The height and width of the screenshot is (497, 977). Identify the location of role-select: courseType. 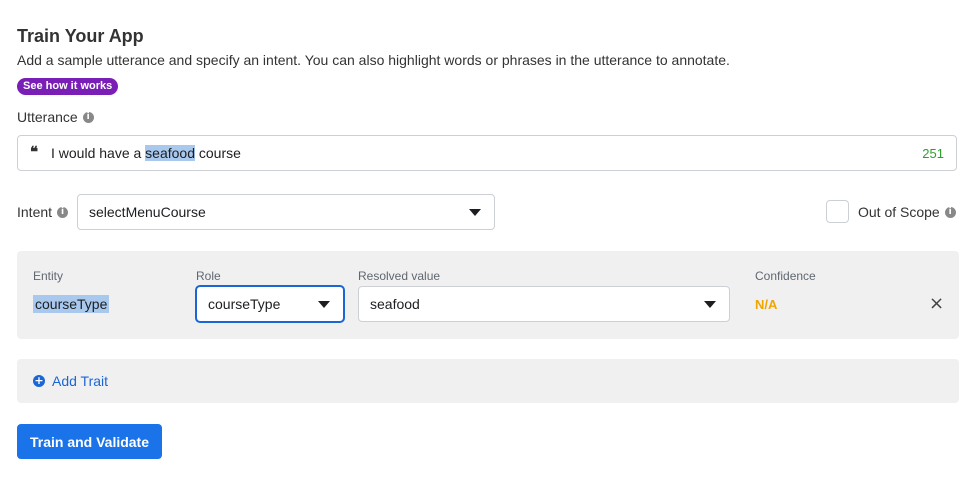
(270, 304).